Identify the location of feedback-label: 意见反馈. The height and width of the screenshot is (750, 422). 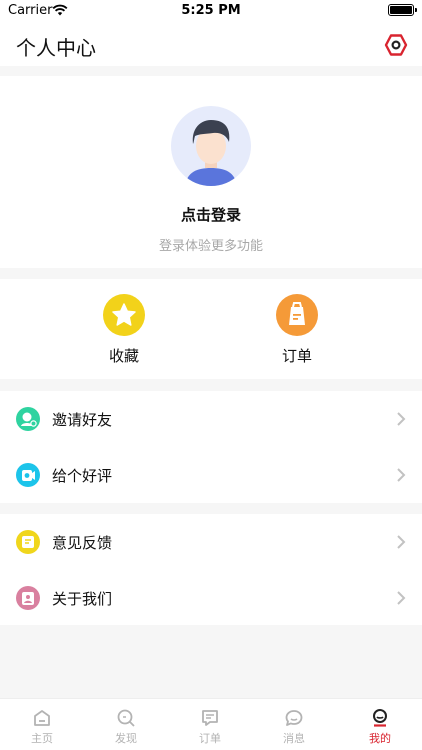
(82, 543).